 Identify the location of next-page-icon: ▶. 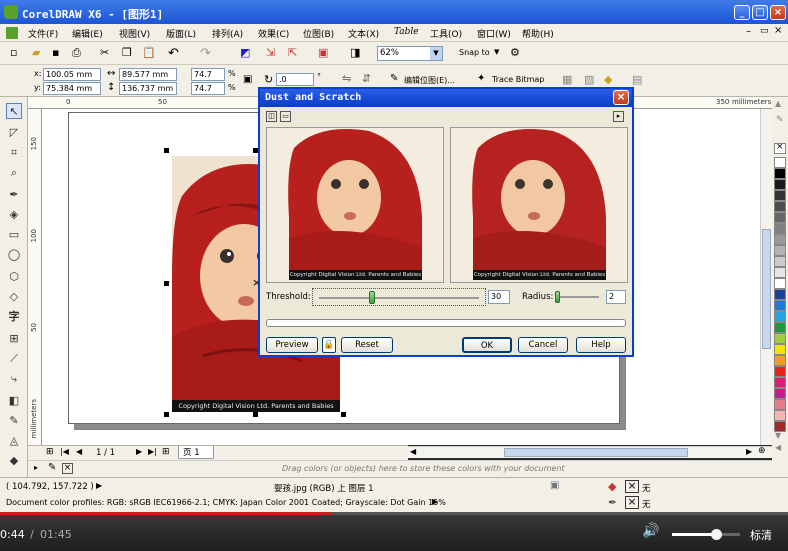
(139, 451).